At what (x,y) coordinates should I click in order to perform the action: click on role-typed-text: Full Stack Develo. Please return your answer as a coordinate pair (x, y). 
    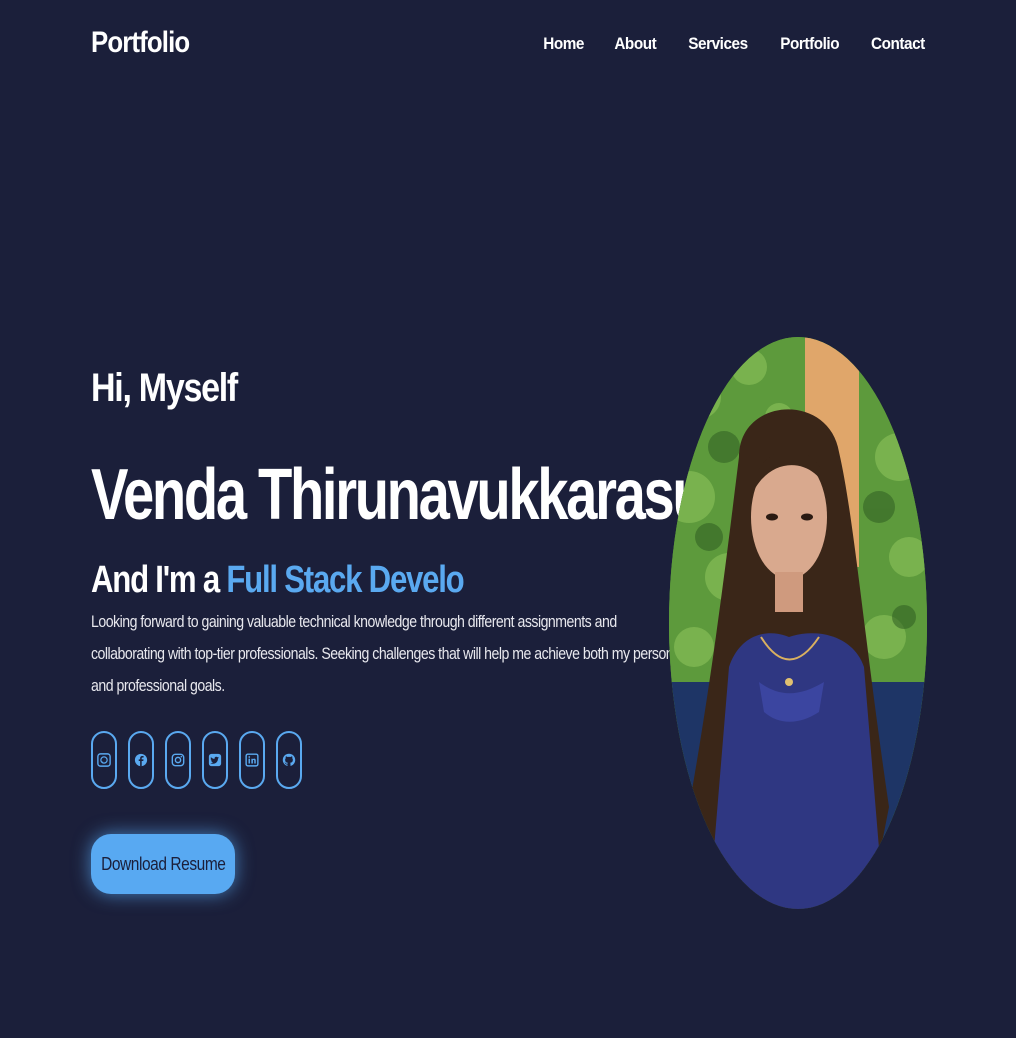
    Looking at the image, I should click on (345, 580).